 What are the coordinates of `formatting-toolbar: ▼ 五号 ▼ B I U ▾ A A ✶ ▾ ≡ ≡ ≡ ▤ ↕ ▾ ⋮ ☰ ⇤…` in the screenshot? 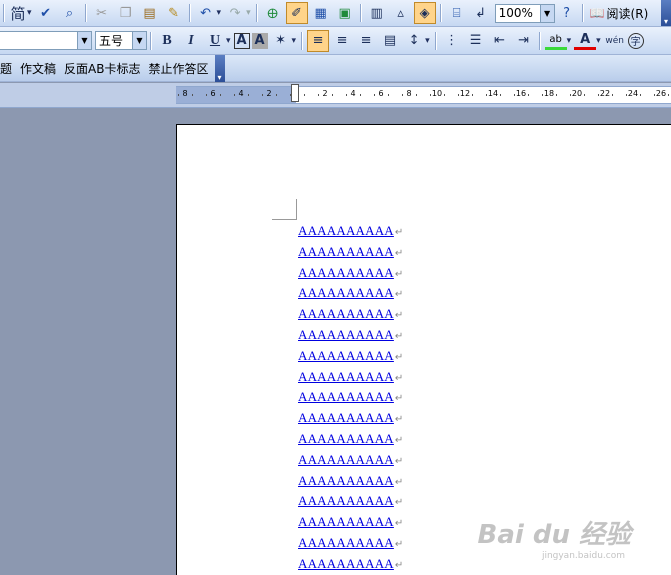 It's located at (335, 41).